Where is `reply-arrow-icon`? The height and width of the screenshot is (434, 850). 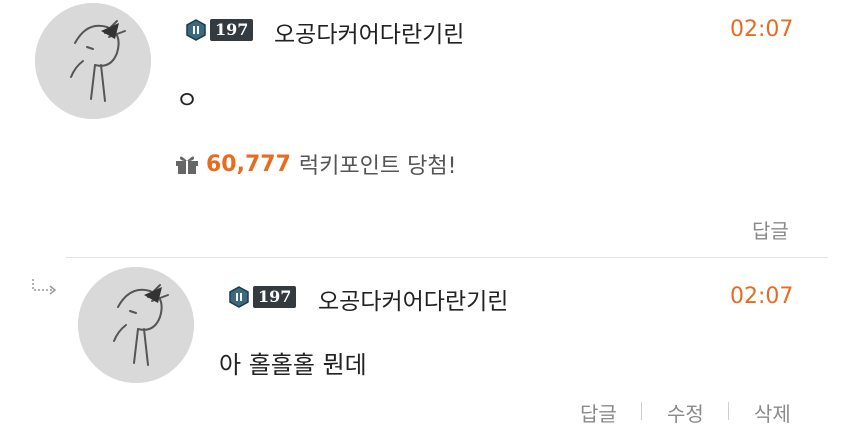
reply-arrow-icon is located at coordinates (44, 287).